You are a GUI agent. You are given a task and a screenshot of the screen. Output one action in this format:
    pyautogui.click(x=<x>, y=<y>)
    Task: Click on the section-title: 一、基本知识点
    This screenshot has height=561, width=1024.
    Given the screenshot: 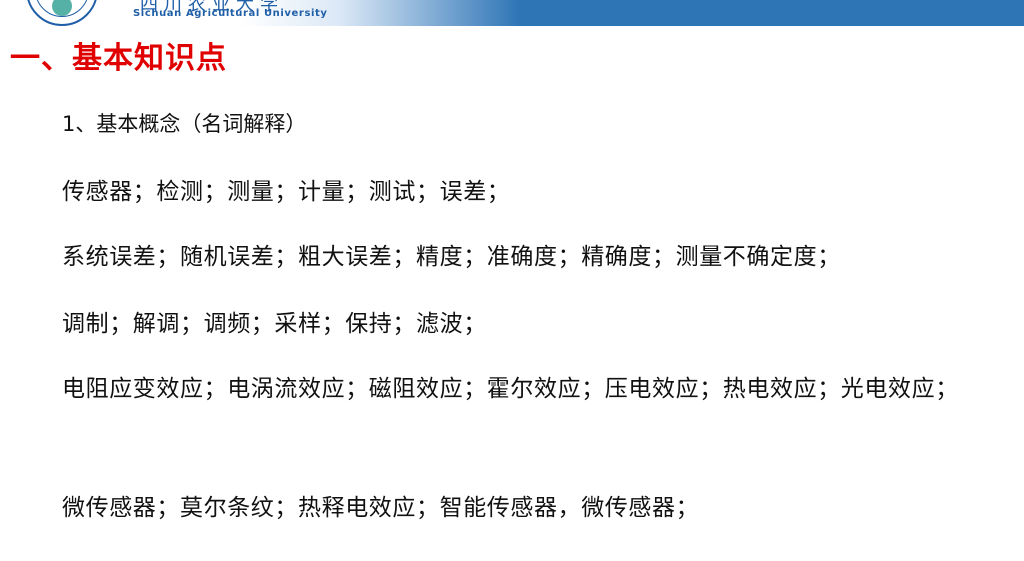 What is the action you would take?
    pyautogui.click(x=118, y=58)
    